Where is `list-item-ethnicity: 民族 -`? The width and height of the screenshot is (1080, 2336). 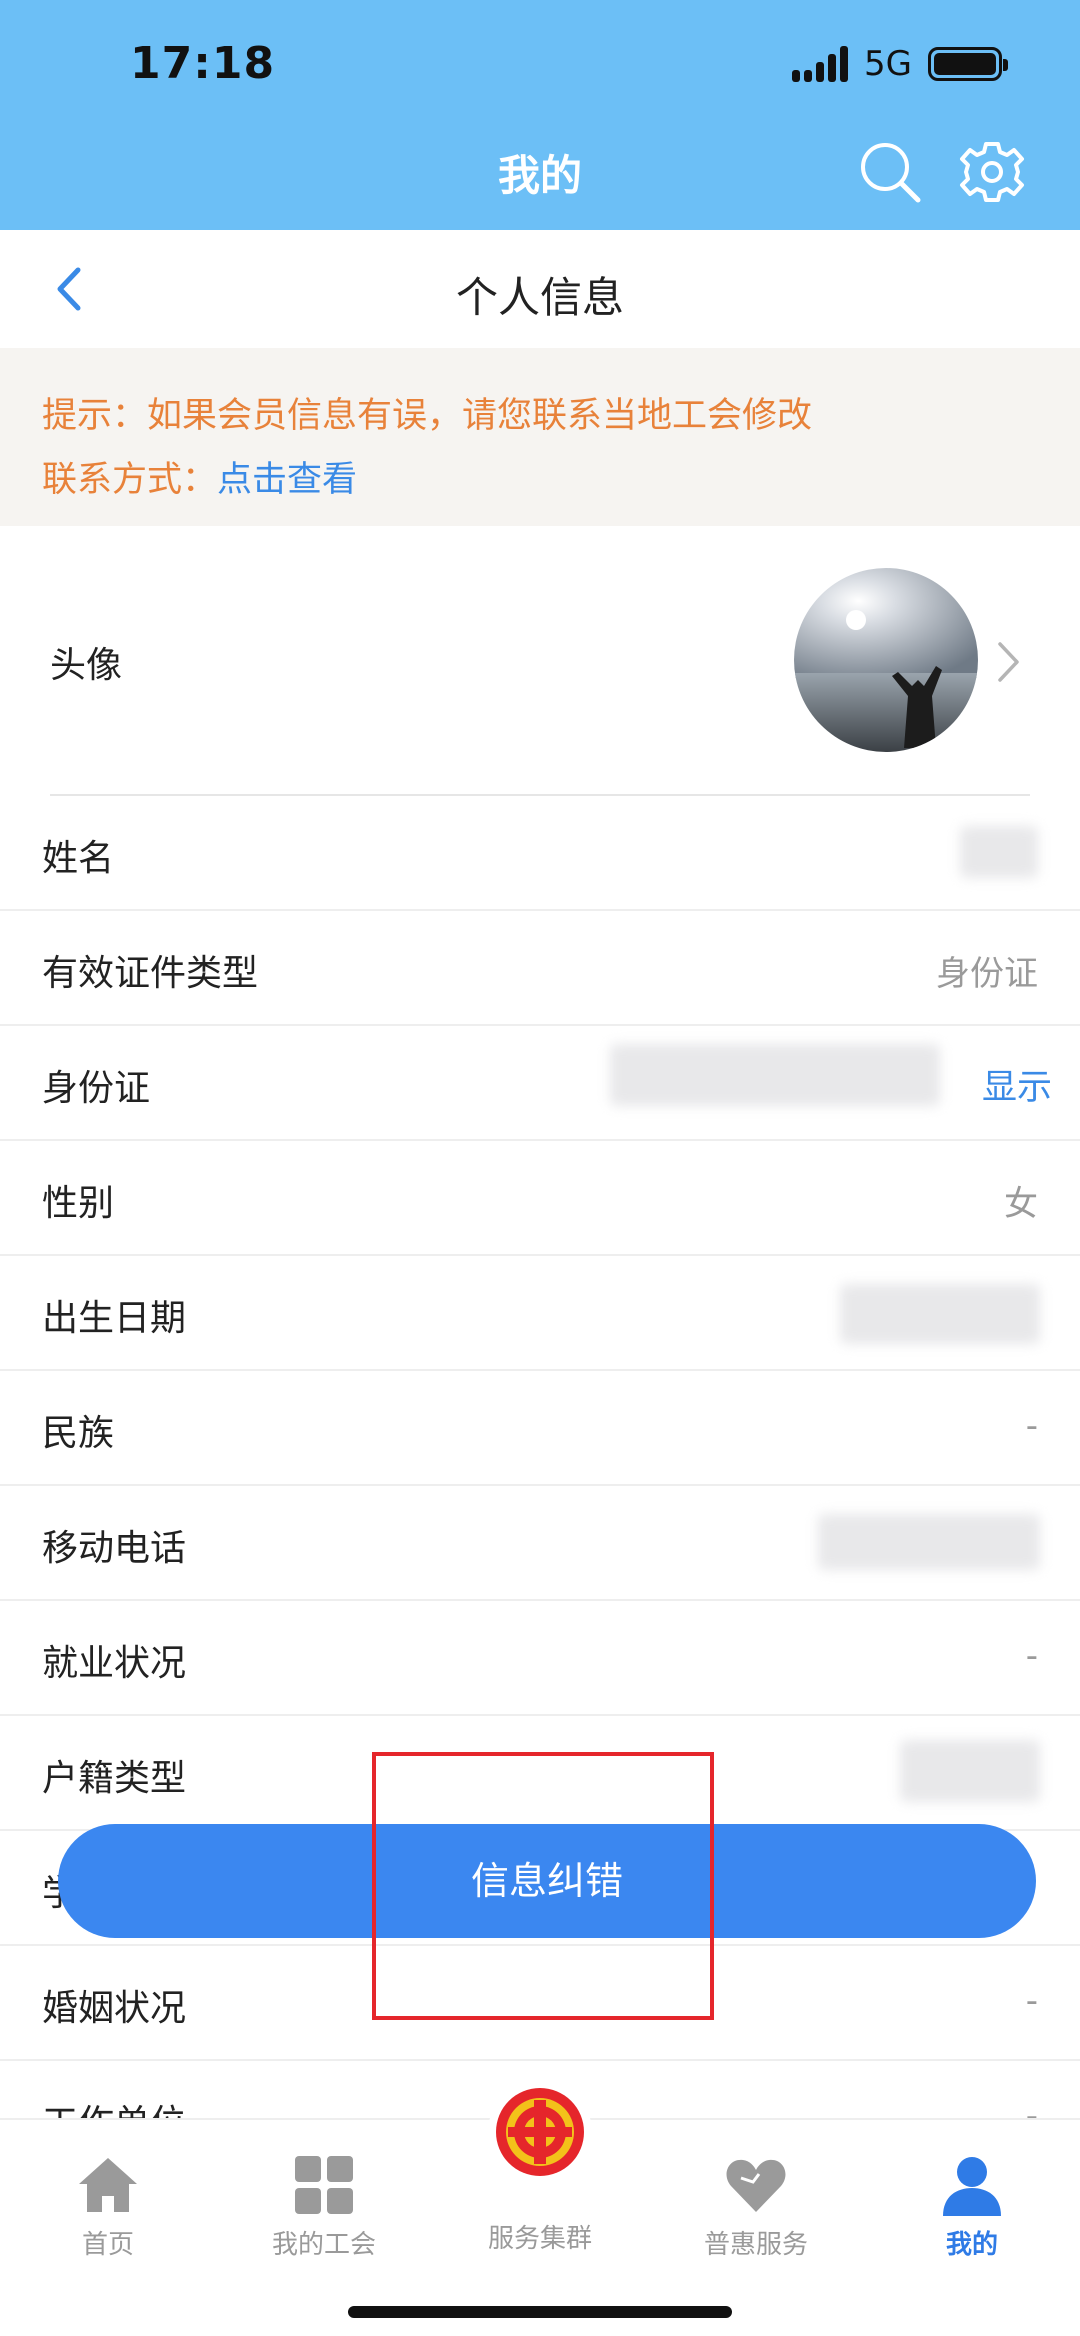 list-item-ethnicity: 民族 - is located at coordinates (540, 1428).